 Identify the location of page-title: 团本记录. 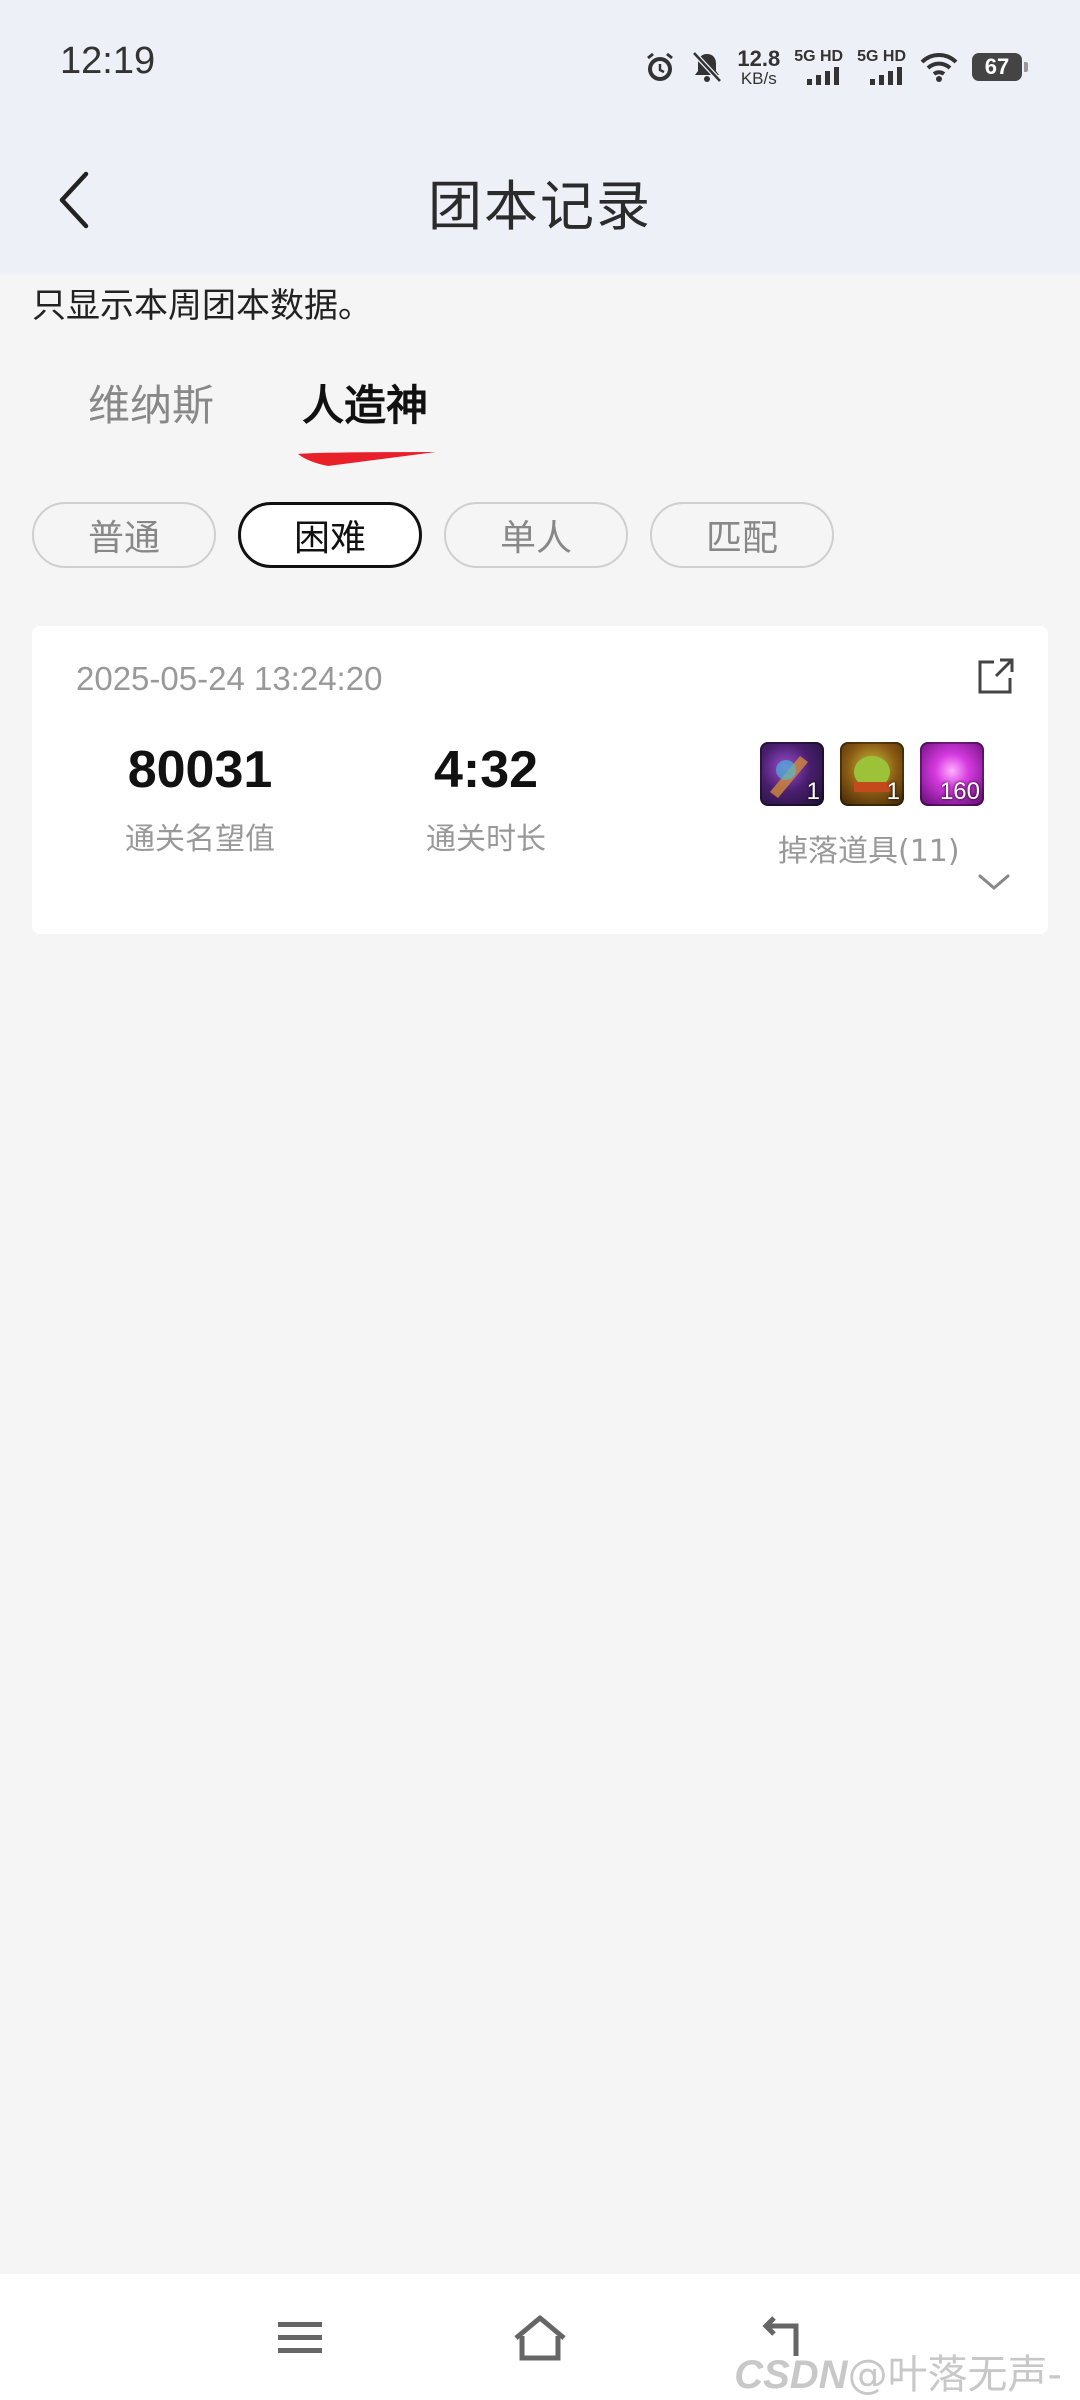
(540, 206).